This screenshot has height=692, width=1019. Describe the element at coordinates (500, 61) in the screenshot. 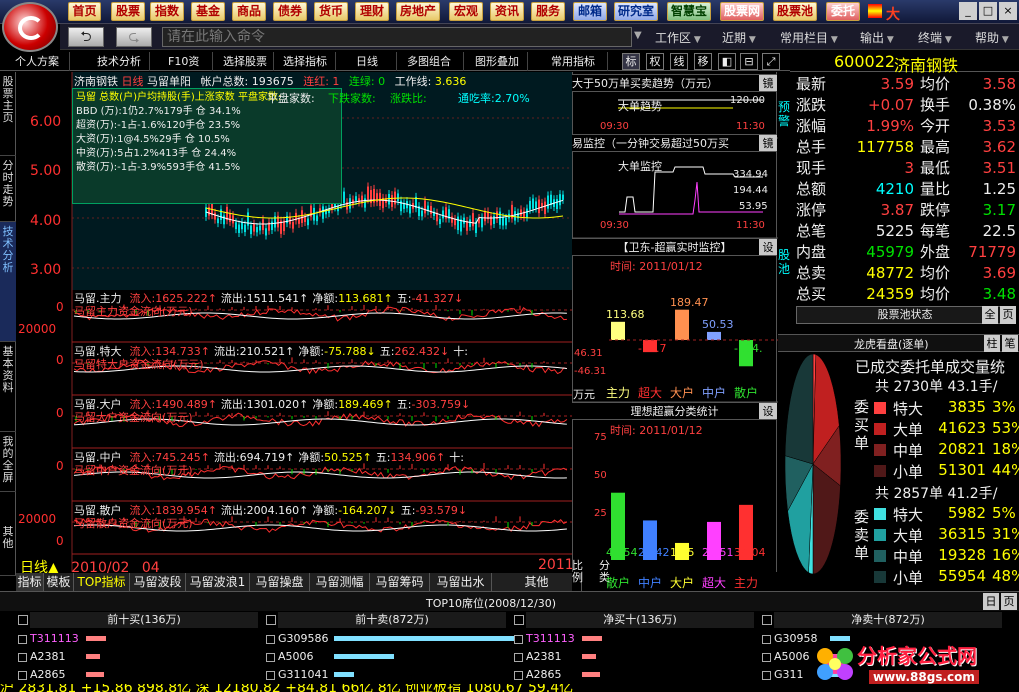

I see `tab-7: 图形叠加` at that location.